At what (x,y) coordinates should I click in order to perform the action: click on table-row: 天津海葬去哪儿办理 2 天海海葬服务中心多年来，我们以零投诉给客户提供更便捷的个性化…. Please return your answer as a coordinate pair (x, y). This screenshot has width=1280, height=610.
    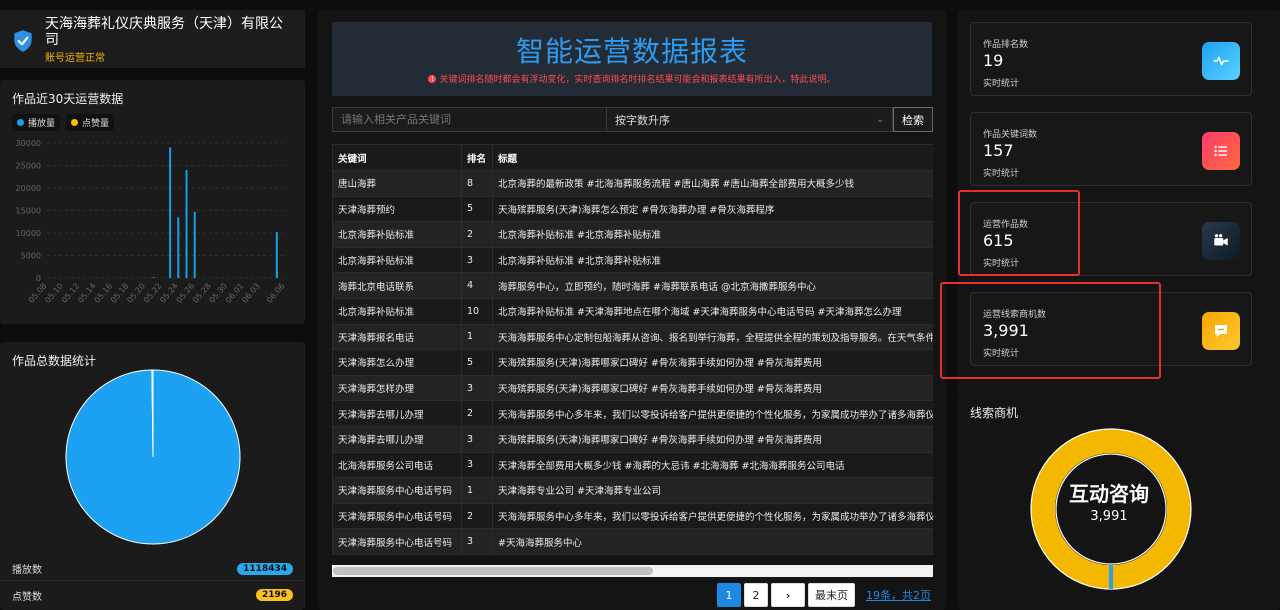
    Looking at the image, I should click on (632, 413).